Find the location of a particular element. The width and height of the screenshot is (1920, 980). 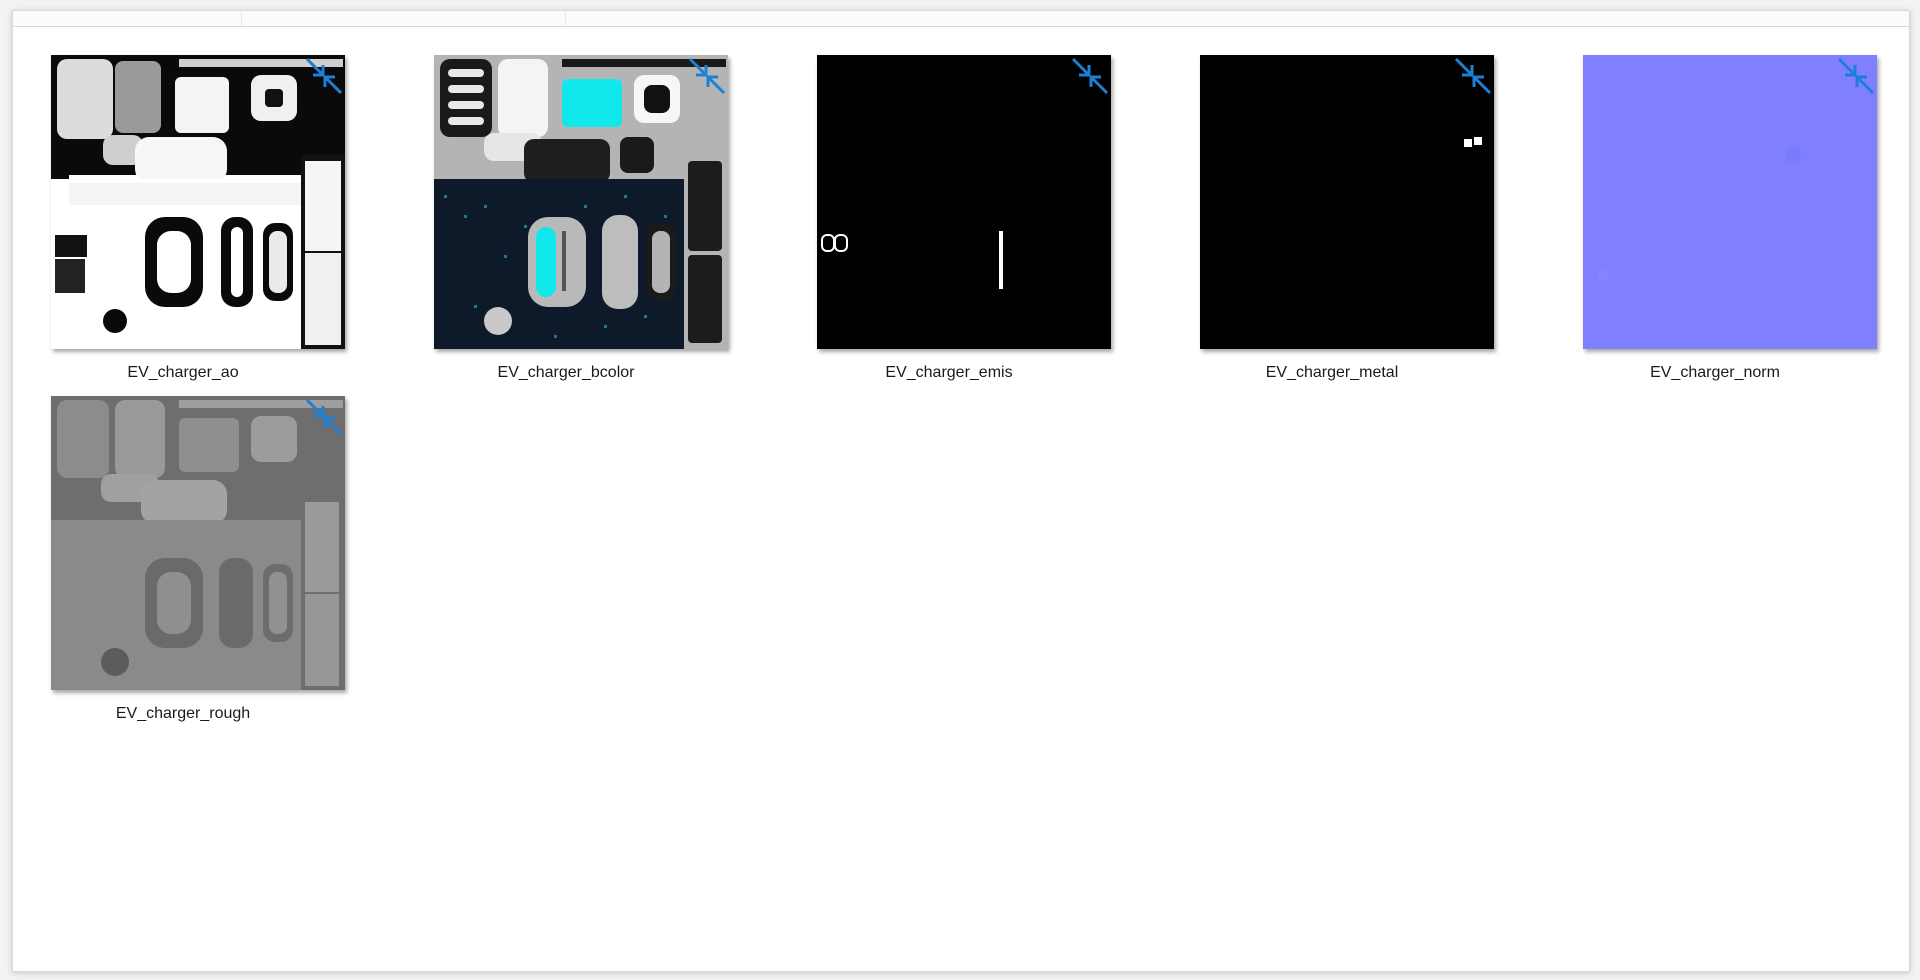

file-tile-norm: EV_charger_norm is located at coordinates (1715, 204).